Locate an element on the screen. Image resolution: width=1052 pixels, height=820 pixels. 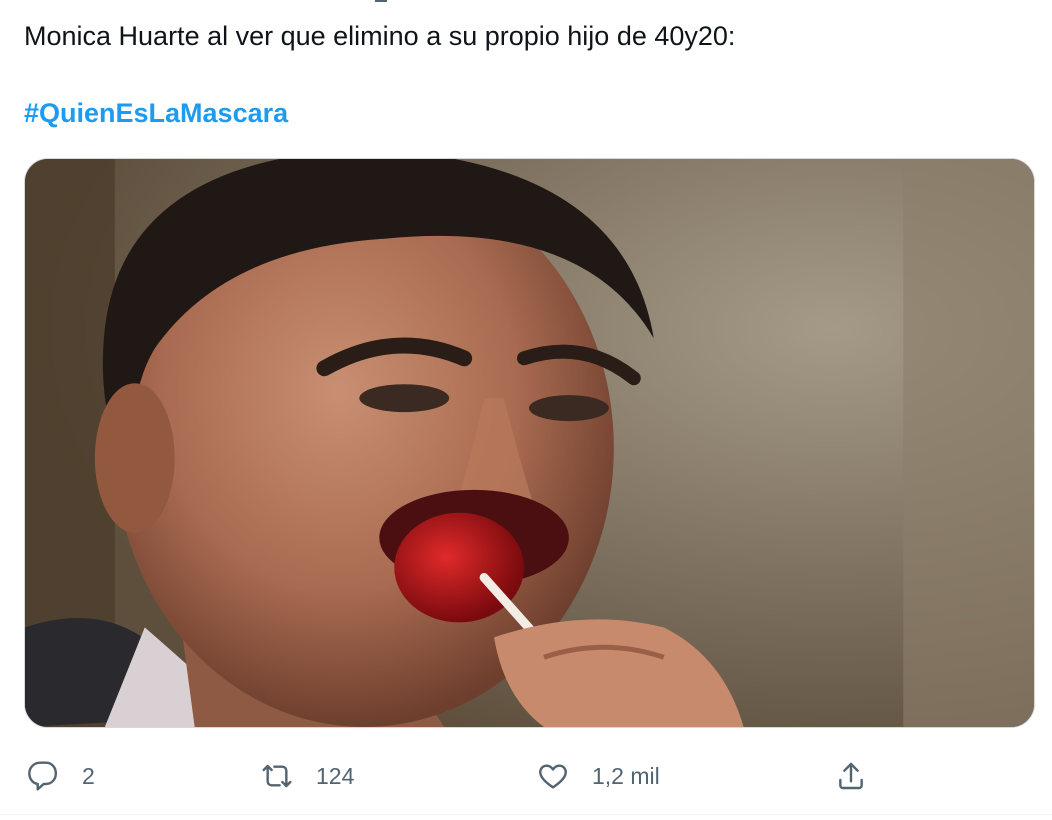
reply-icon is located at coordinates (43, 776).